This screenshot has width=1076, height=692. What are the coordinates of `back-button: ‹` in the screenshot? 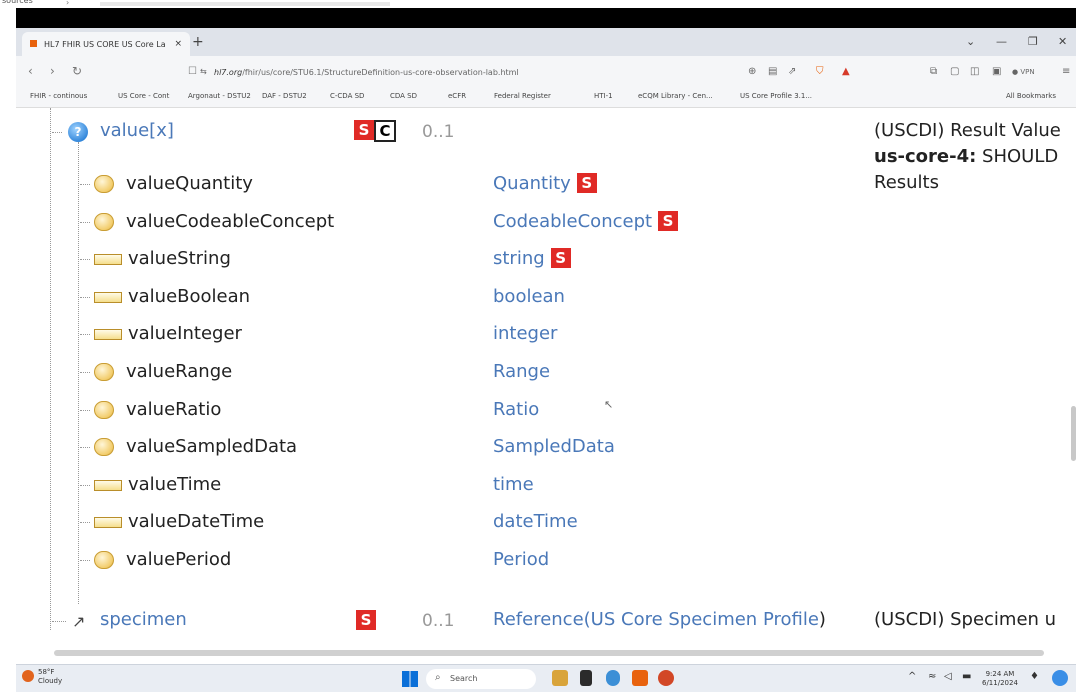 It's located at (30, 71).